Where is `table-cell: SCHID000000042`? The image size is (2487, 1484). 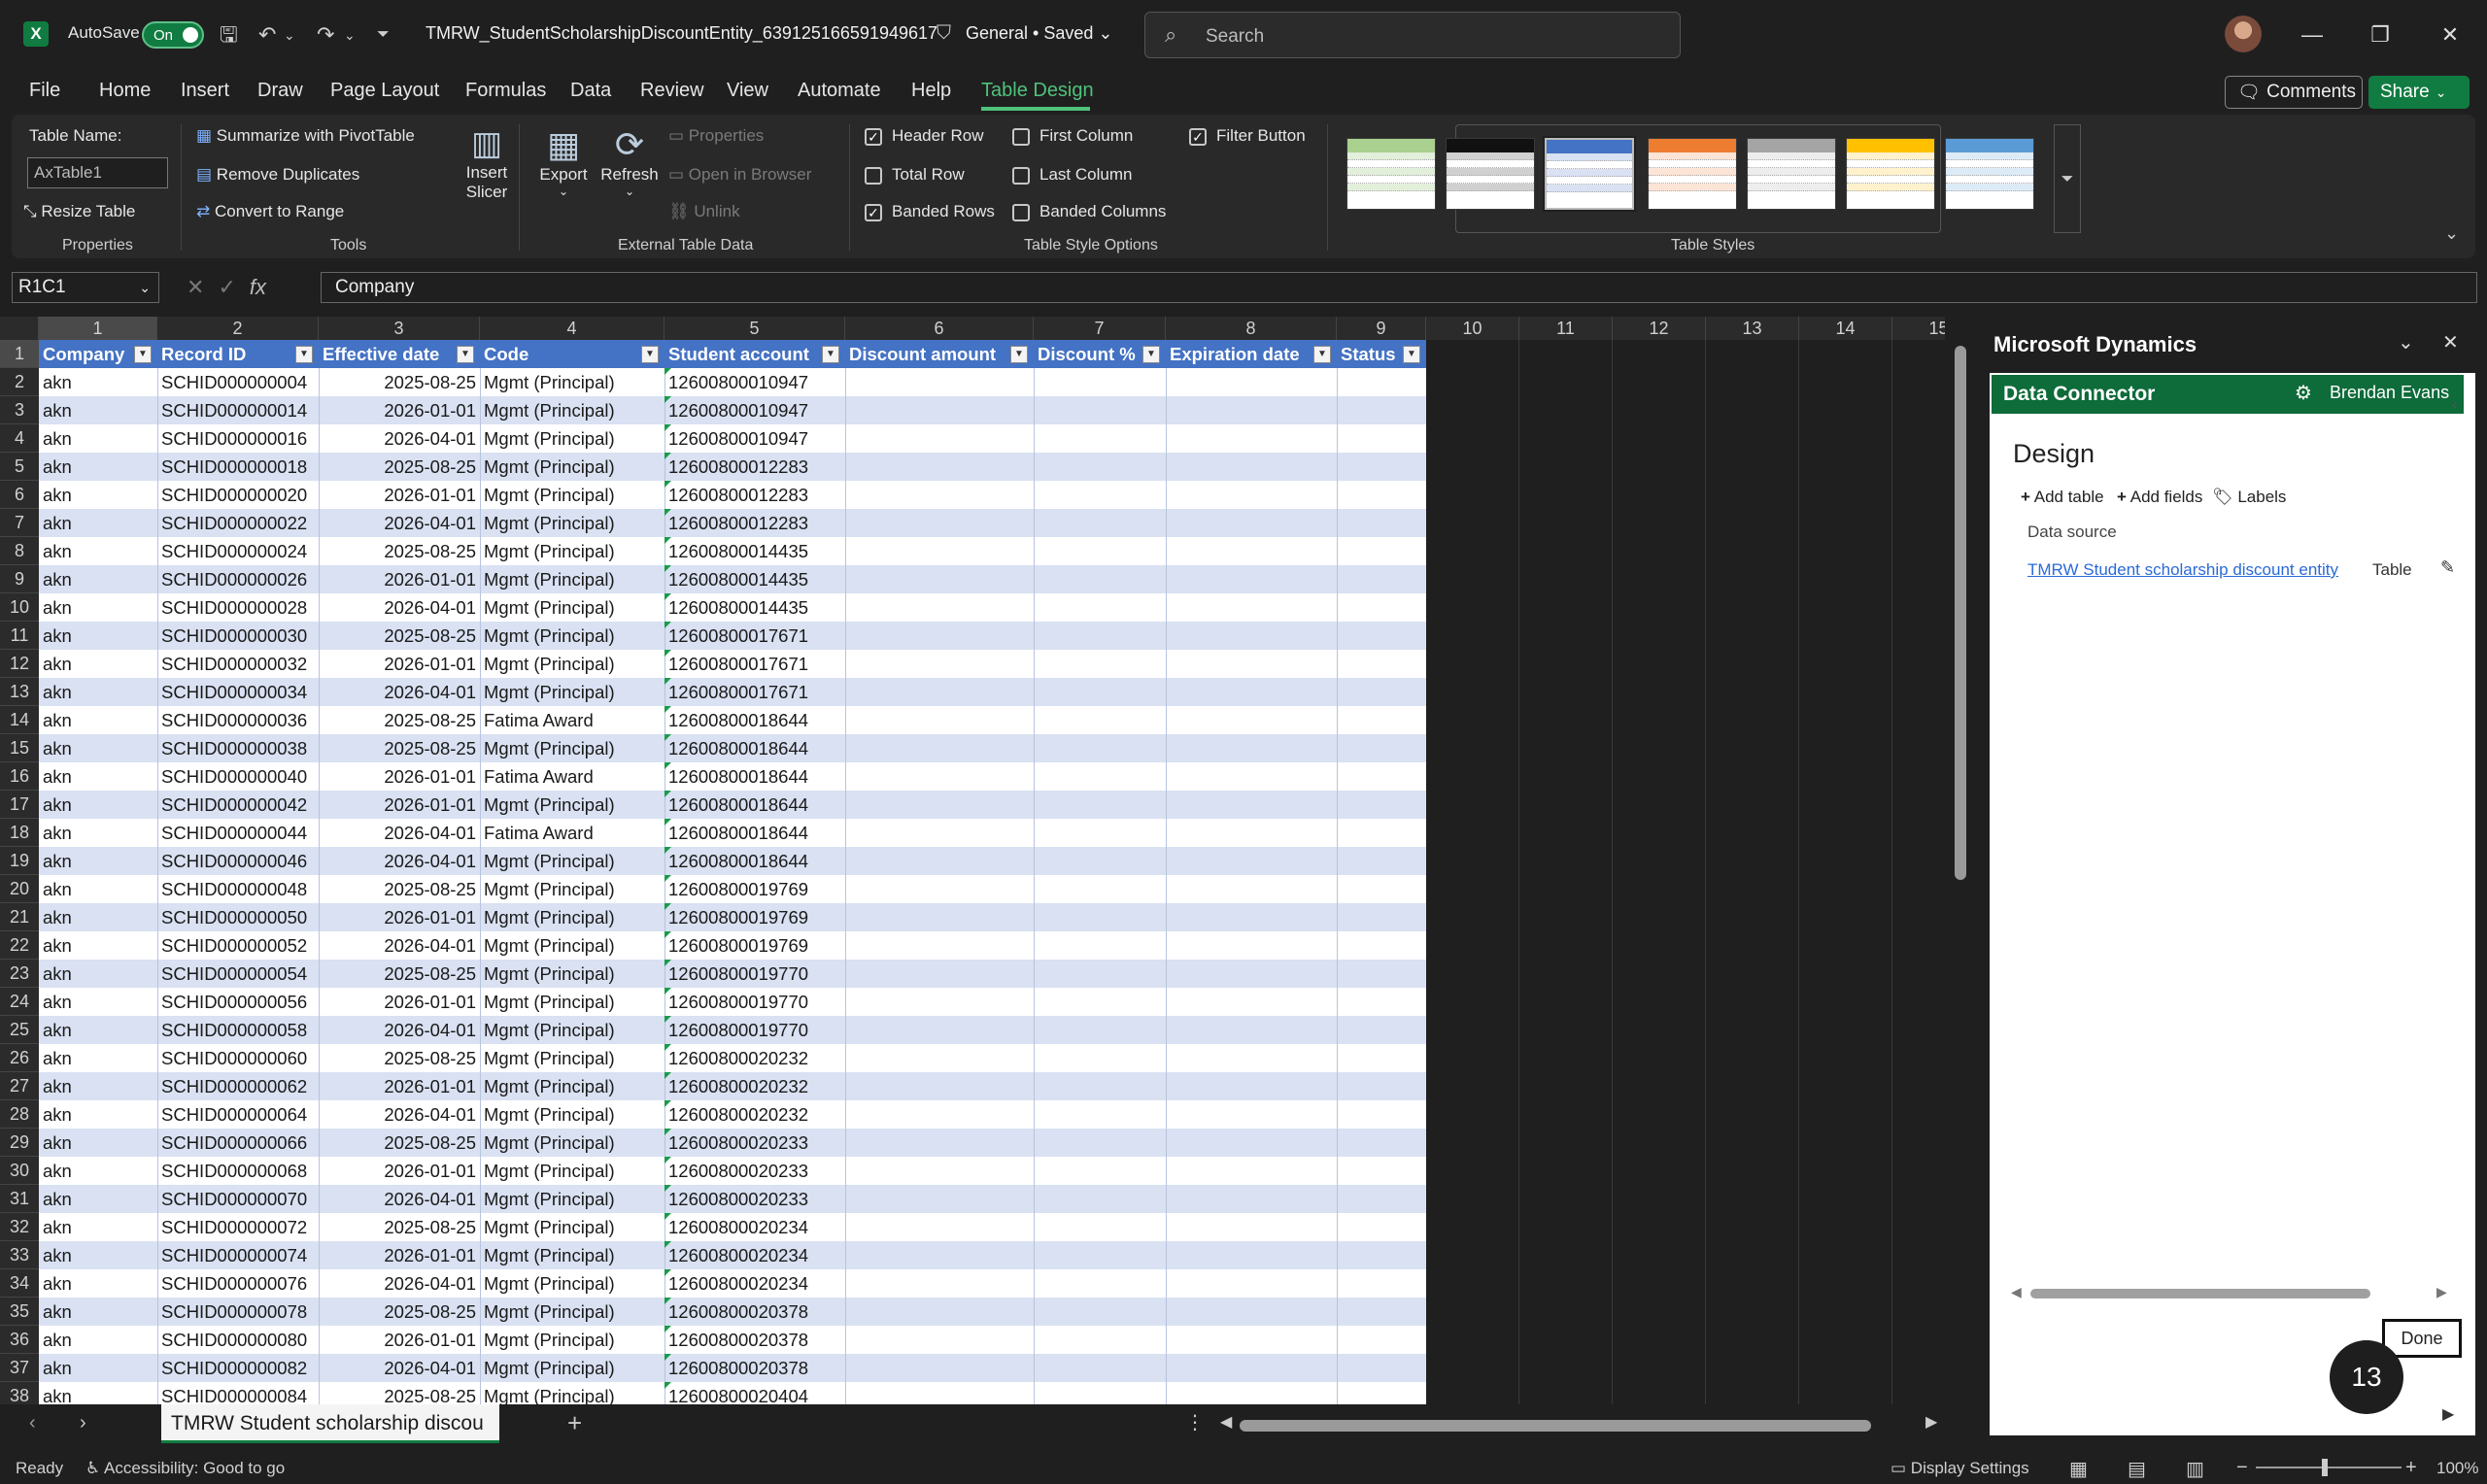
table-cell: SCHID000000042 is located at coordinates (238, 805).